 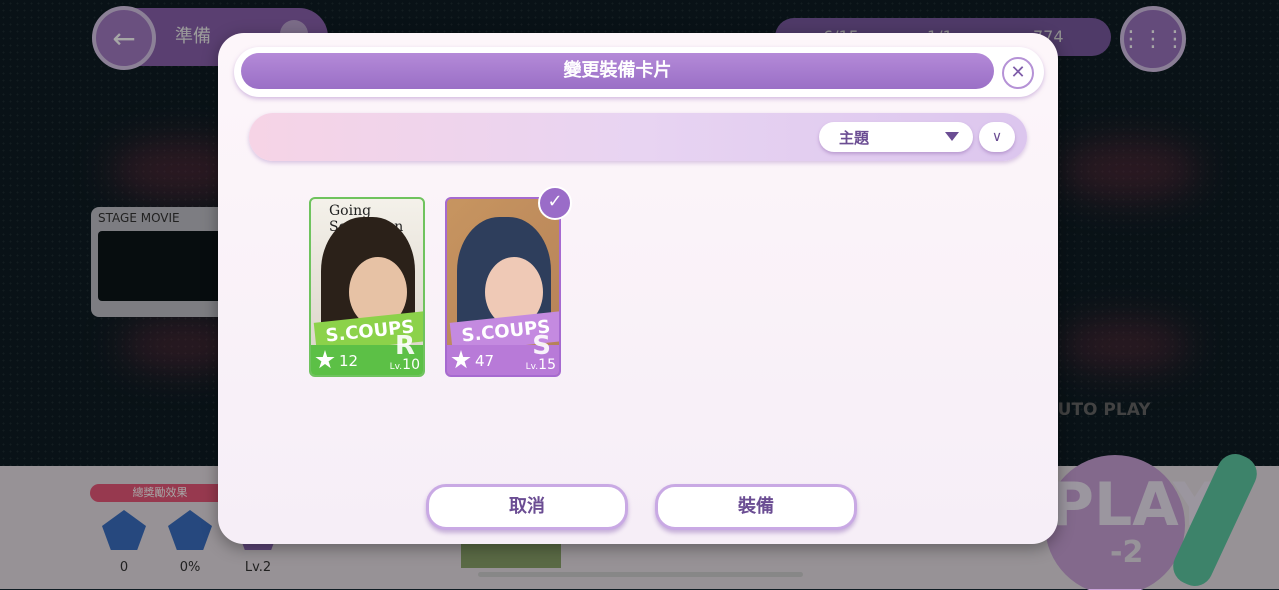 I want to click on close-button: ✕, so click(x=1018, y=73).